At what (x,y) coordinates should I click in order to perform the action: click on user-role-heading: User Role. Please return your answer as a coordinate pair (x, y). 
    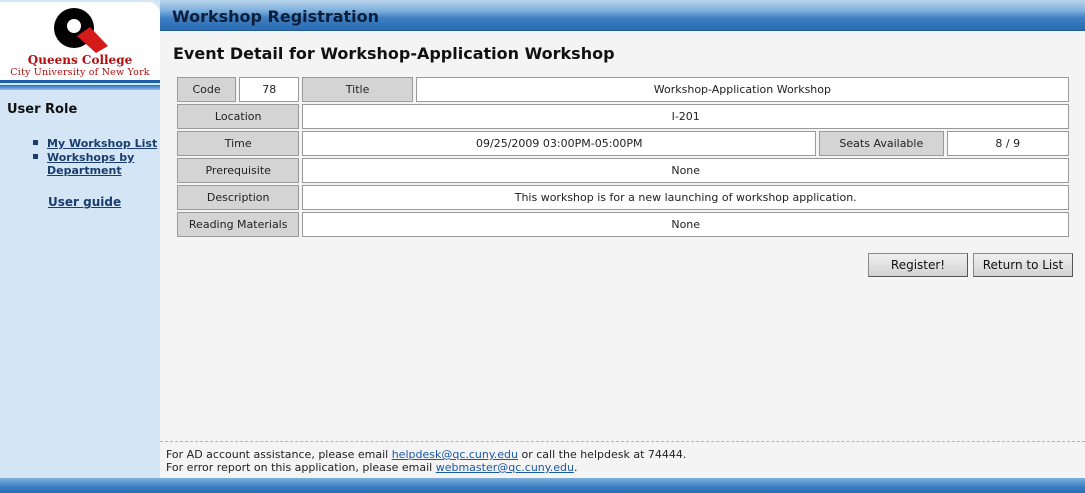
    Looking at the image, I should click on (42, 109).